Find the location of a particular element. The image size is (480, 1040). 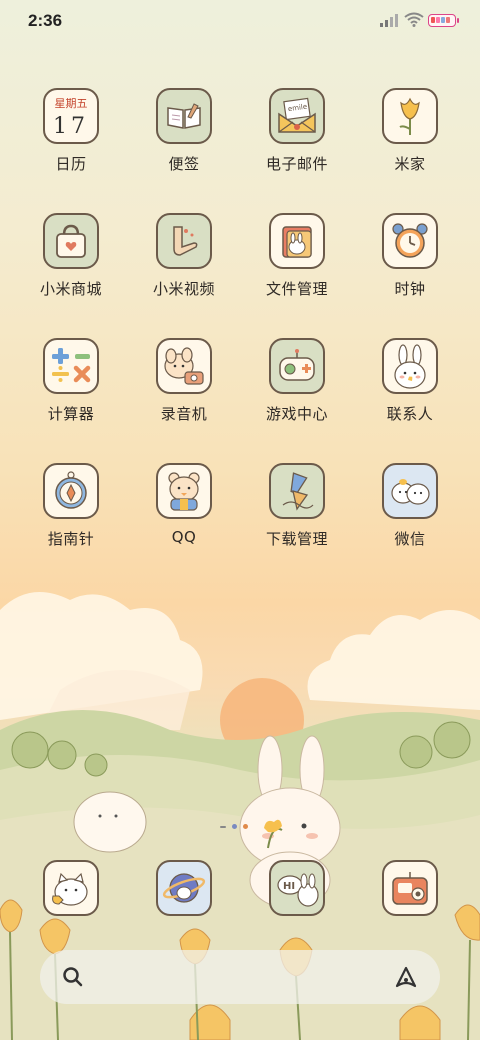

app-contacts: 联系人 is located at coordinates (410, 381).